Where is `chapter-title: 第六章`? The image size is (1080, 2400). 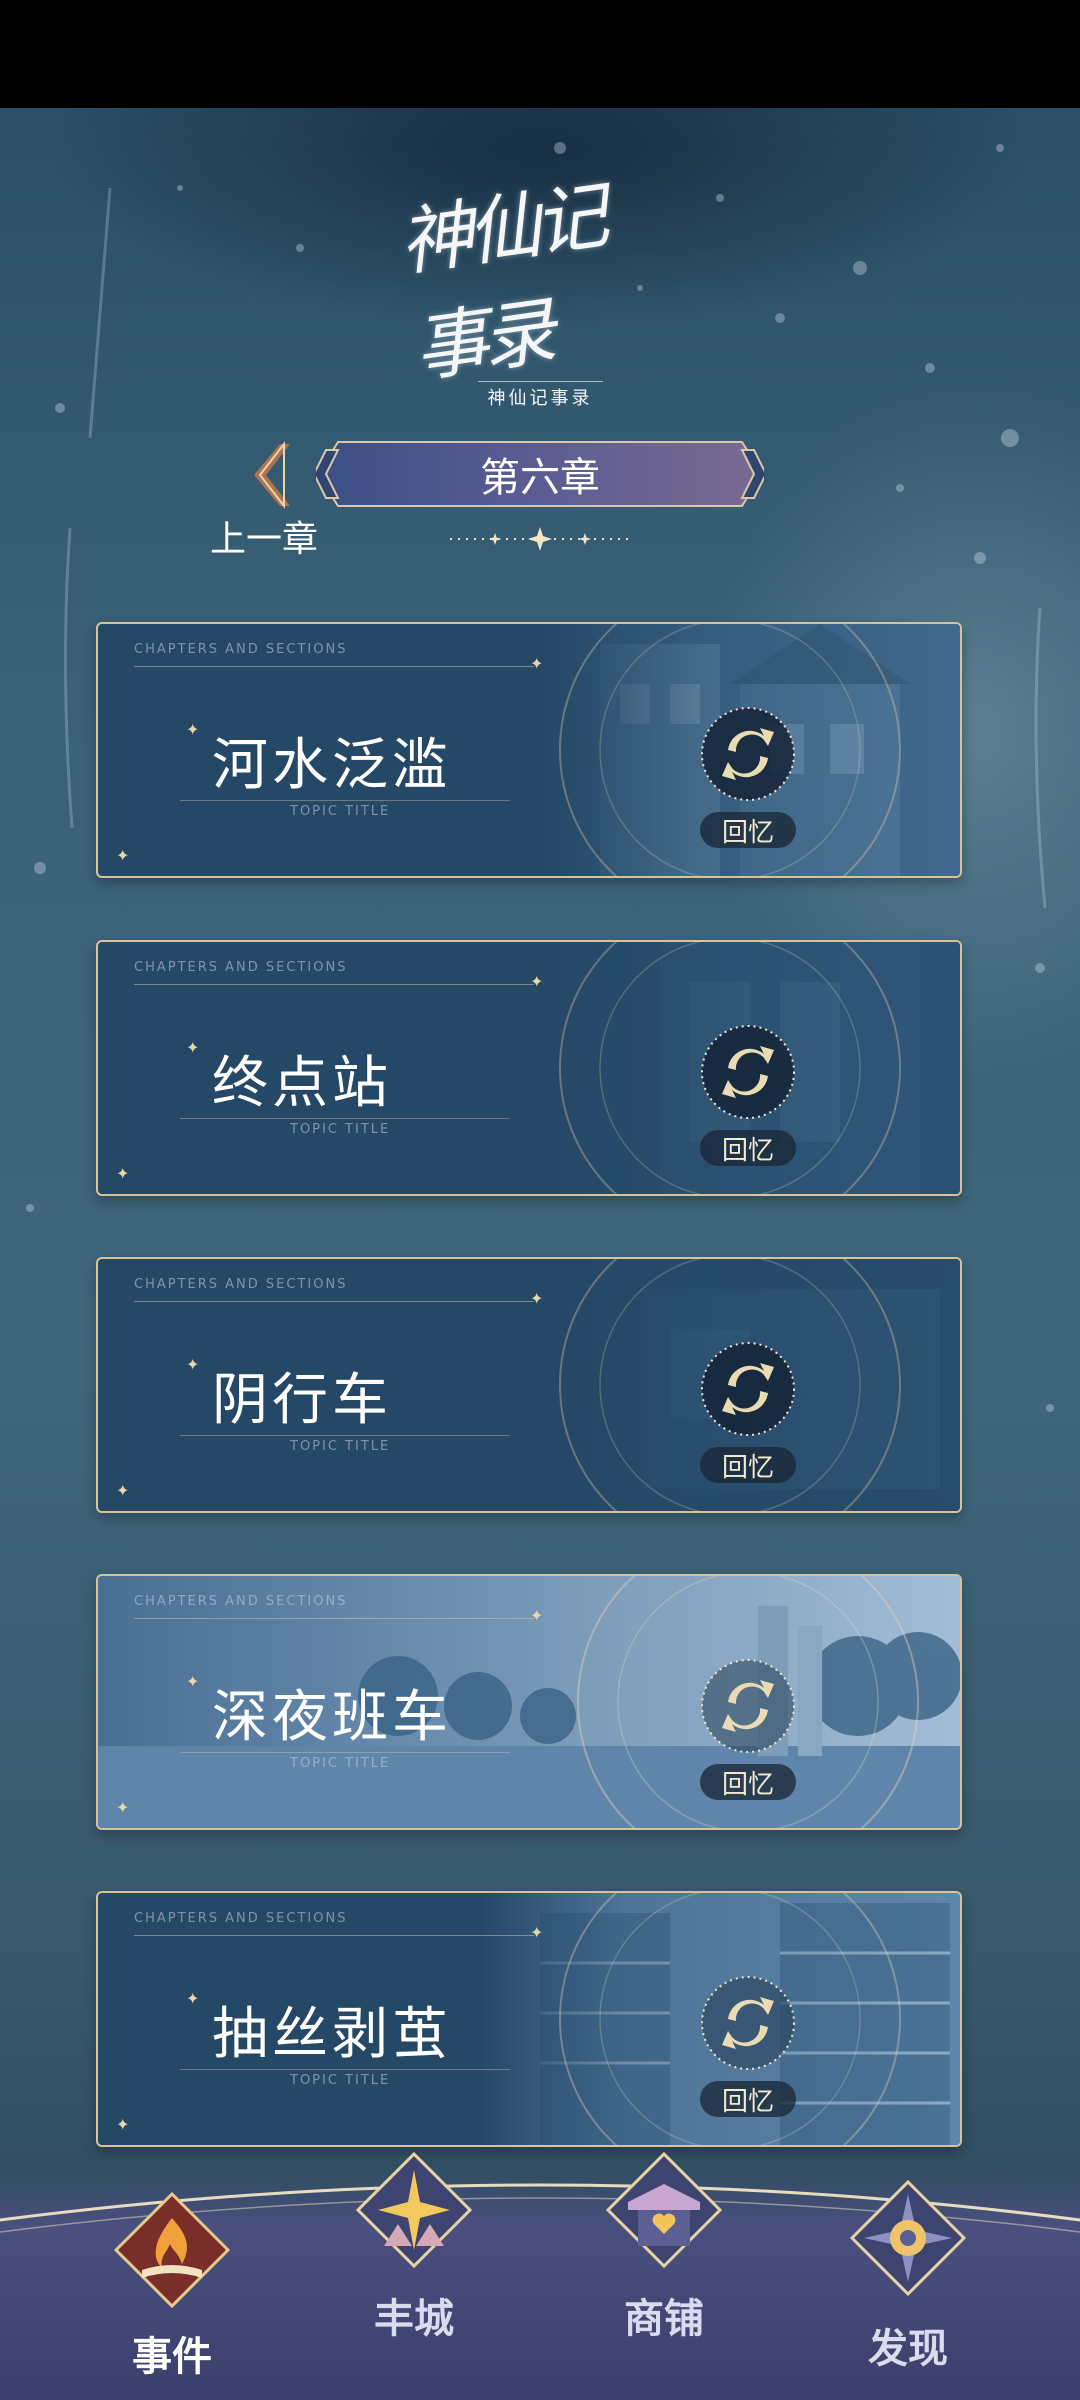 chapter-title: 第六章 is located at coordinates (540, 478).